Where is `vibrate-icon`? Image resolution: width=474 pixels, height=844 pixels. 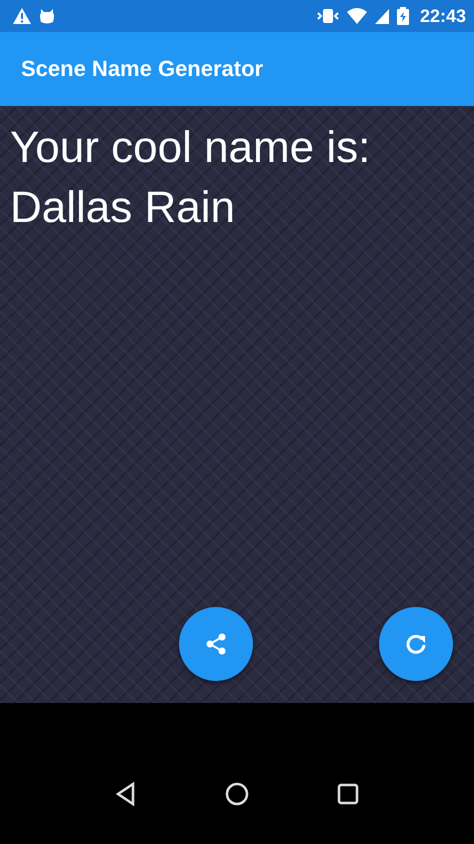 vibrate-icon is located at coordinates (328, 16).